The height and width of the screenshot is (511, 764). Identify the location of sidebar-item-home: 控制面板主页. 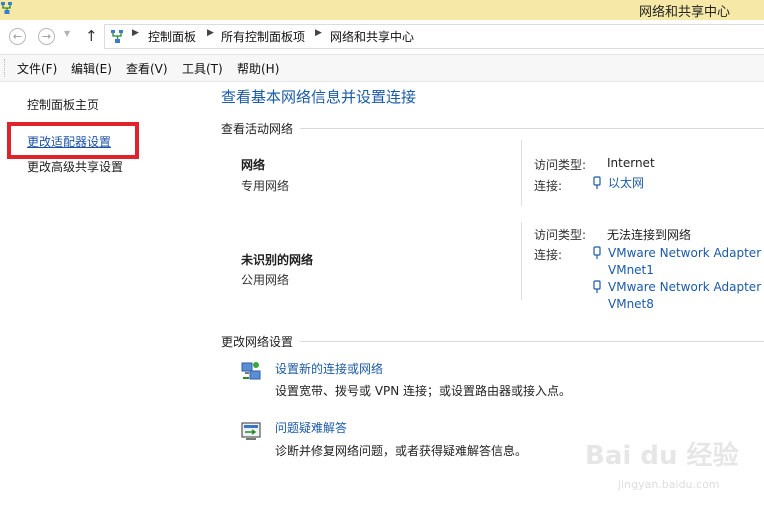
(63, 104).